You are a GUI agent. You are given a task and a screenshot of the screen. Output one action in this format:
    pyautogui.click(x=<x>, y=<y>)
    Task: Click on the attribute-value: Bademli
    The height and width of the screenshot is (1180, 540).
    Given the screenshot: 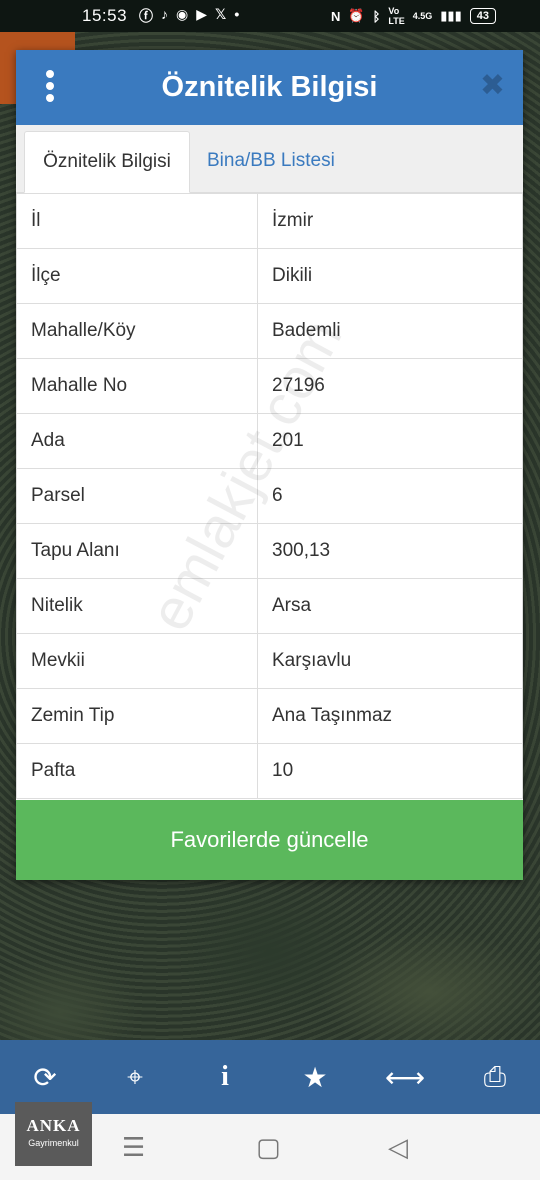 What is the action you would take?
    pyautogui.click(x=390, y=331)
    